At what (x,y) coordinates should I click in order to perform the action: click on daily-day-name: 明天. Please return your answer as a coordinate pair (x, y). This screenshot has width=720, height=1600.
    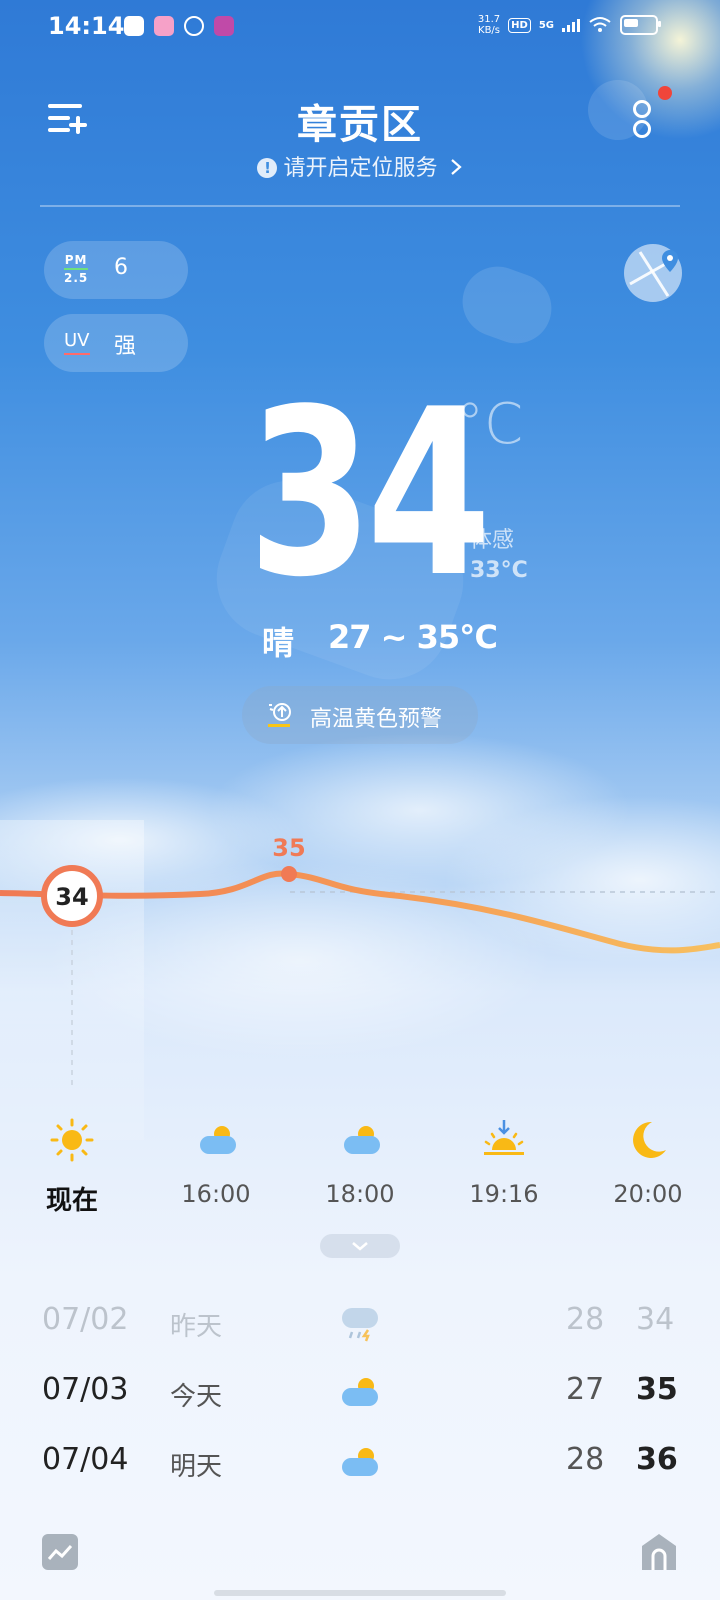
    Looking at the image, I should click on (196, 1467).